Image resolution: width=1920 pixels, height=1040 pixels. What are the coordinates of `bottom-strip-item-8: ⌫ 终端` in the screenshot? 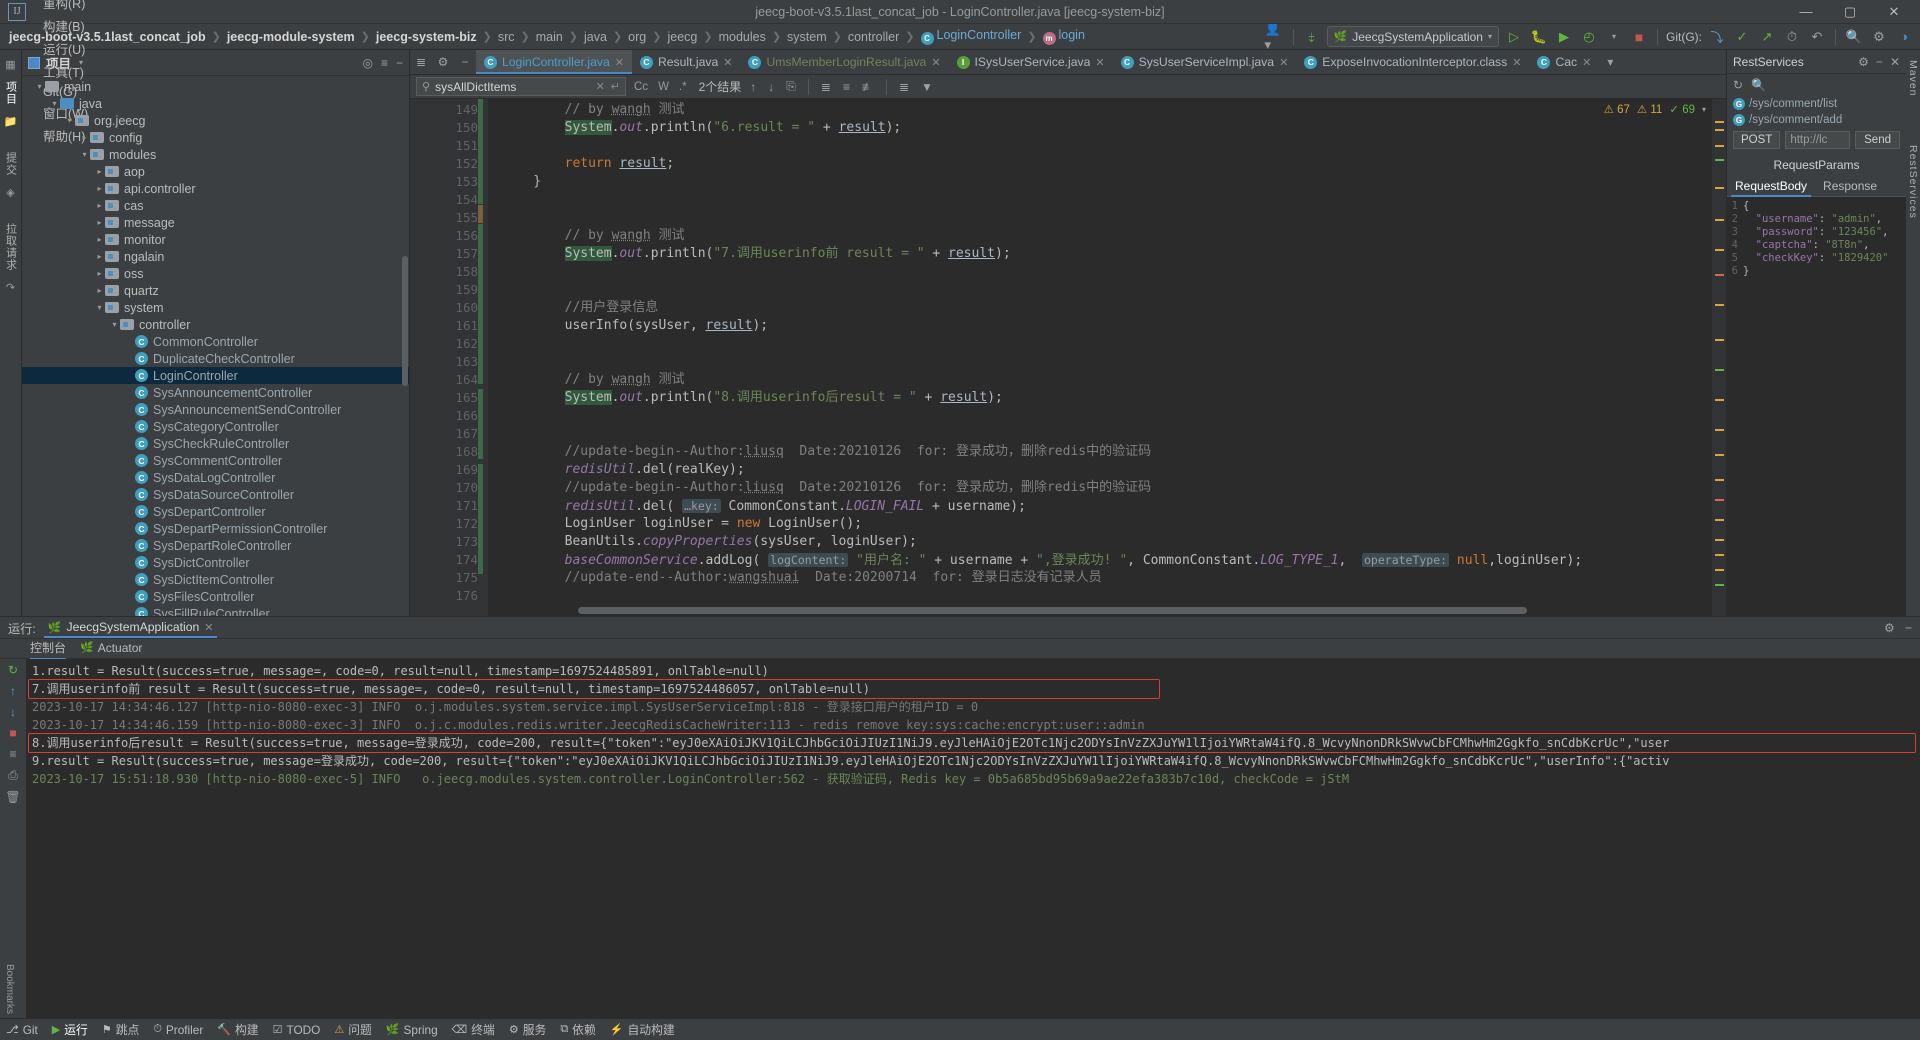 It's located at (473, 1029).